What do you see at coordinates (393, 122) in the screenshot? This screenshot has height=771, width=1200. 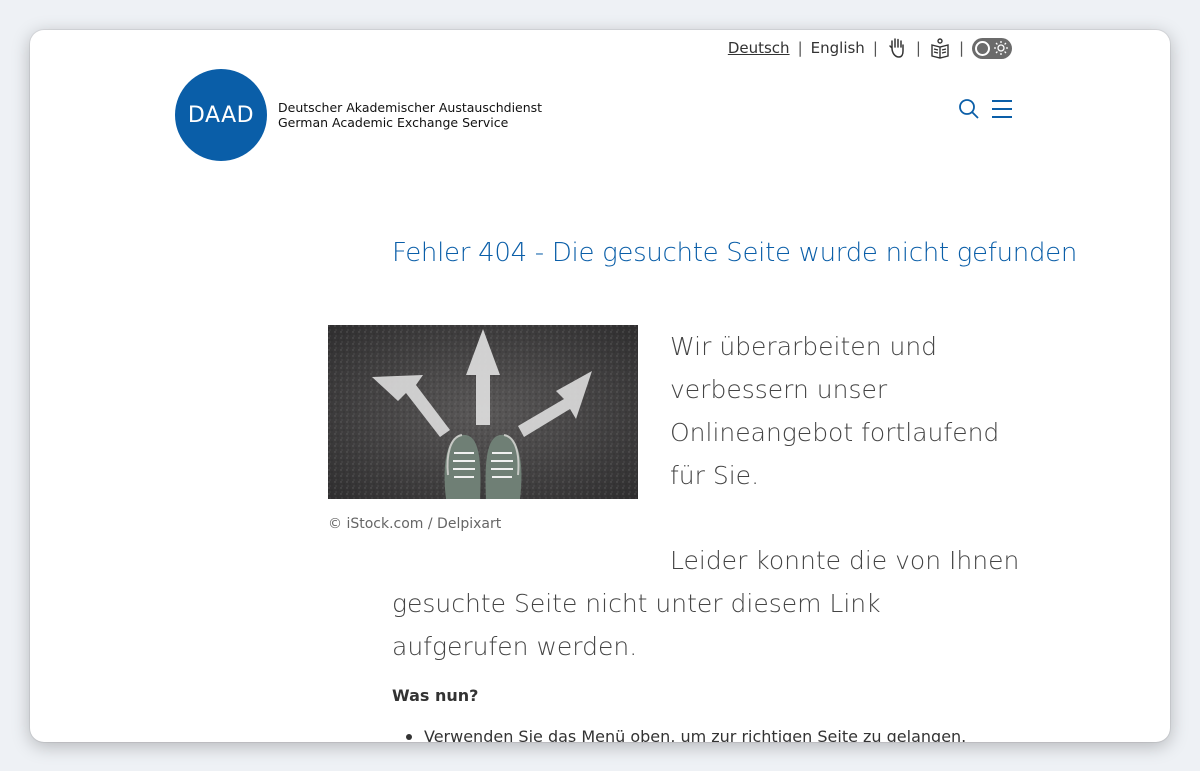 I see `logo-name-en: German Academic Exchange Service` at bounding box center [393, 122].